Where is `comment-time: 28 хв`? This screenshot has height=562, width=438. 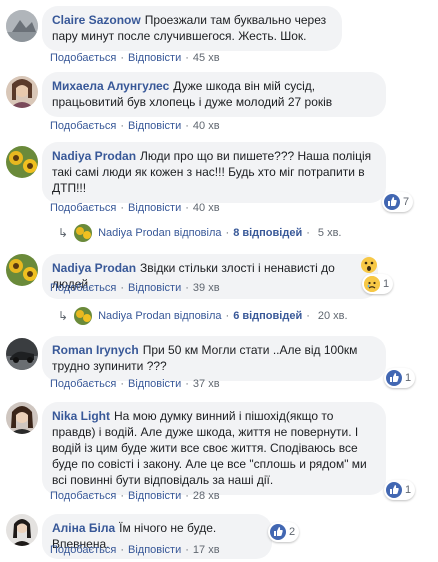 comment-time: 28 хв is located at coordinates (206, 496).